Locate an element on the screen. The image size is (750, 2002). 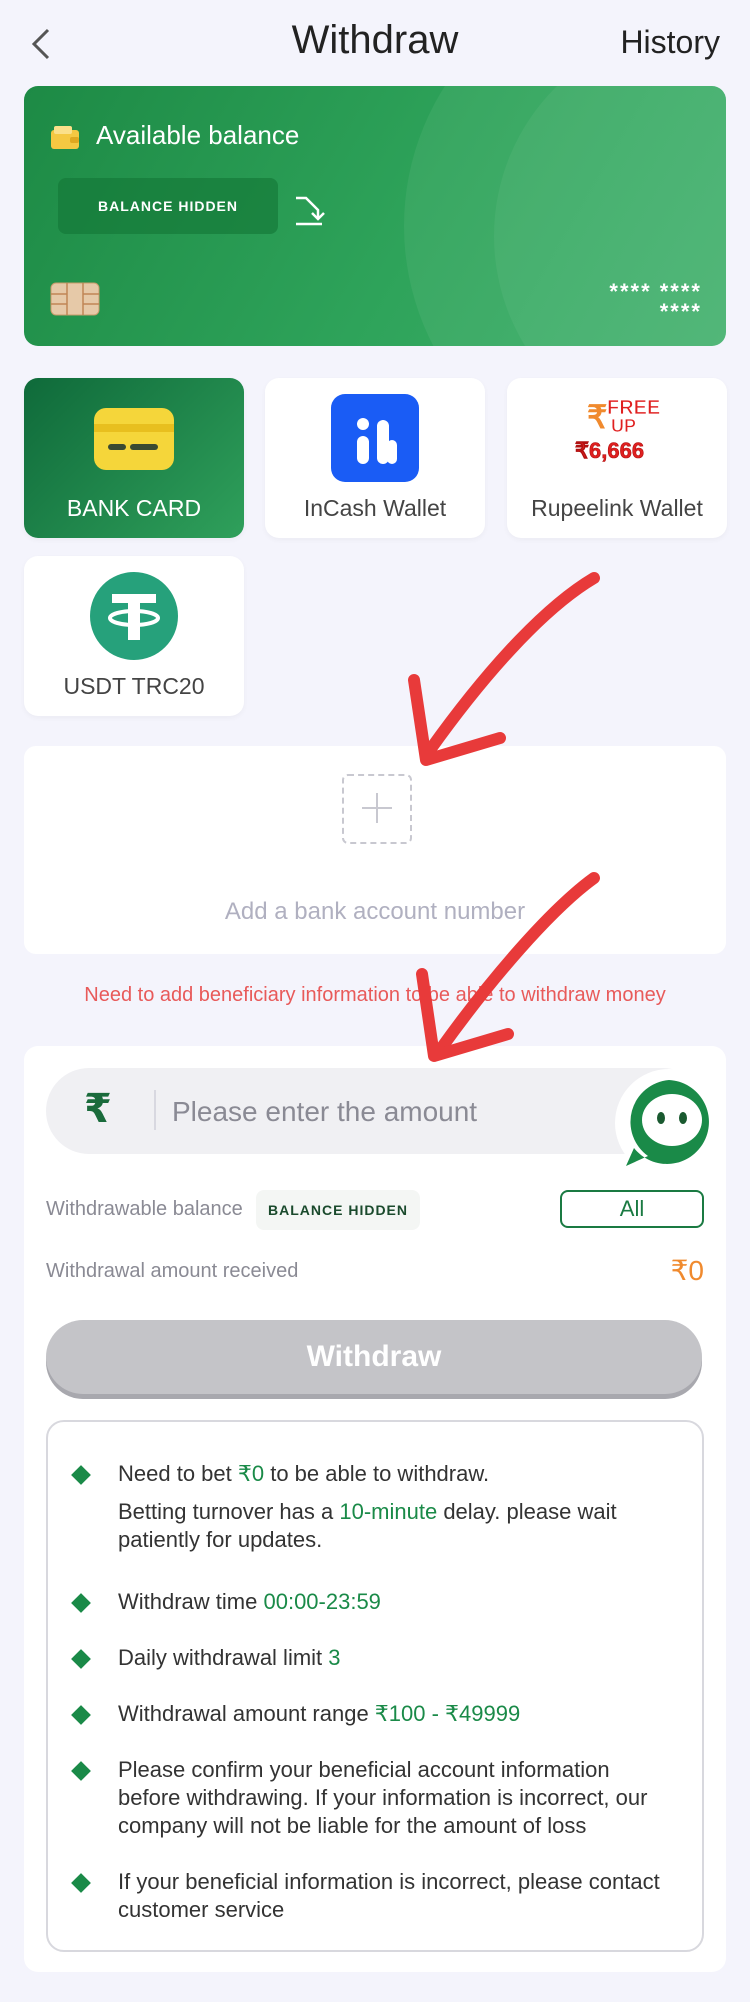
svg-text: UP is located at coordinates (623, 426).